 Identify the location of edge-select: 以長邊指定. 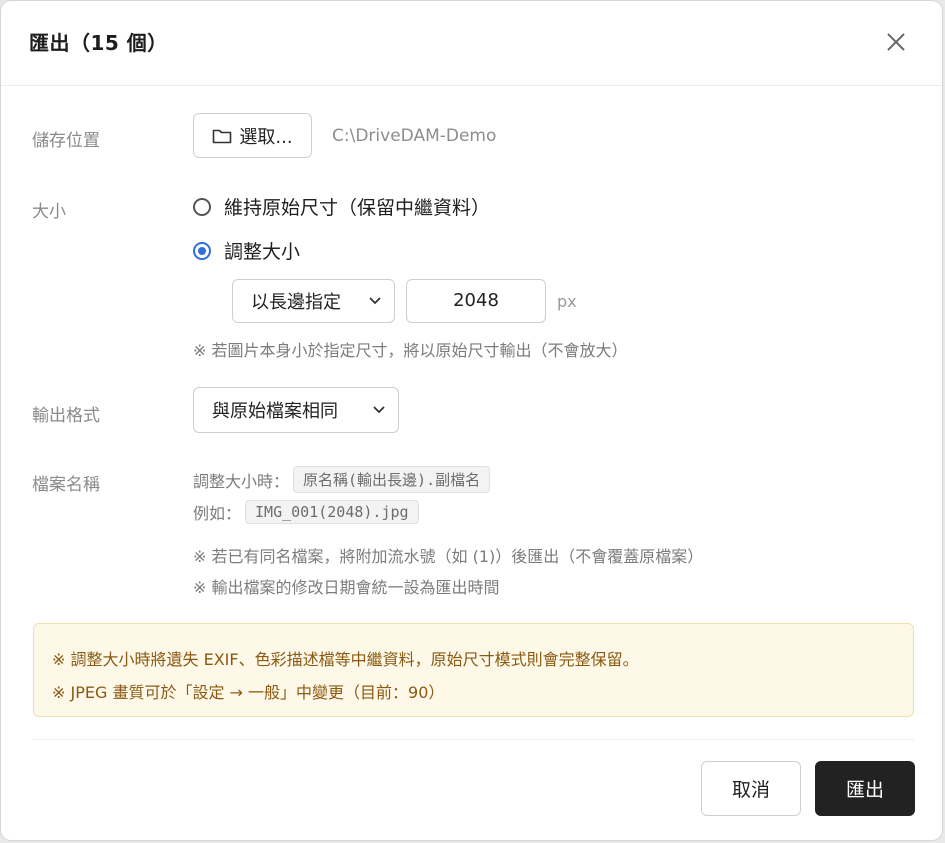
(313, 301).